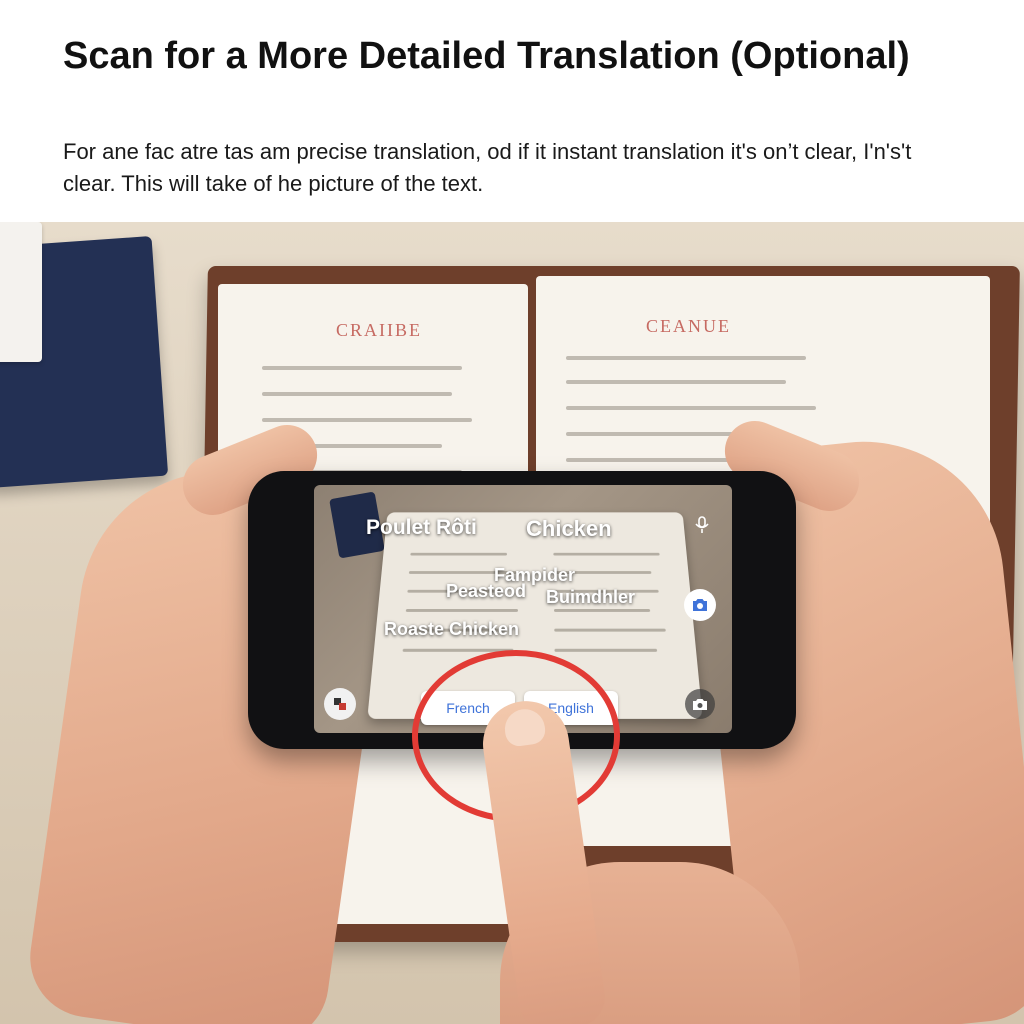 The height and width of the screenshot is (1024, 1024). Describe the element at coordinates (486, 591) in the screenshot. I see `ar-label: Peasteod` at that location.